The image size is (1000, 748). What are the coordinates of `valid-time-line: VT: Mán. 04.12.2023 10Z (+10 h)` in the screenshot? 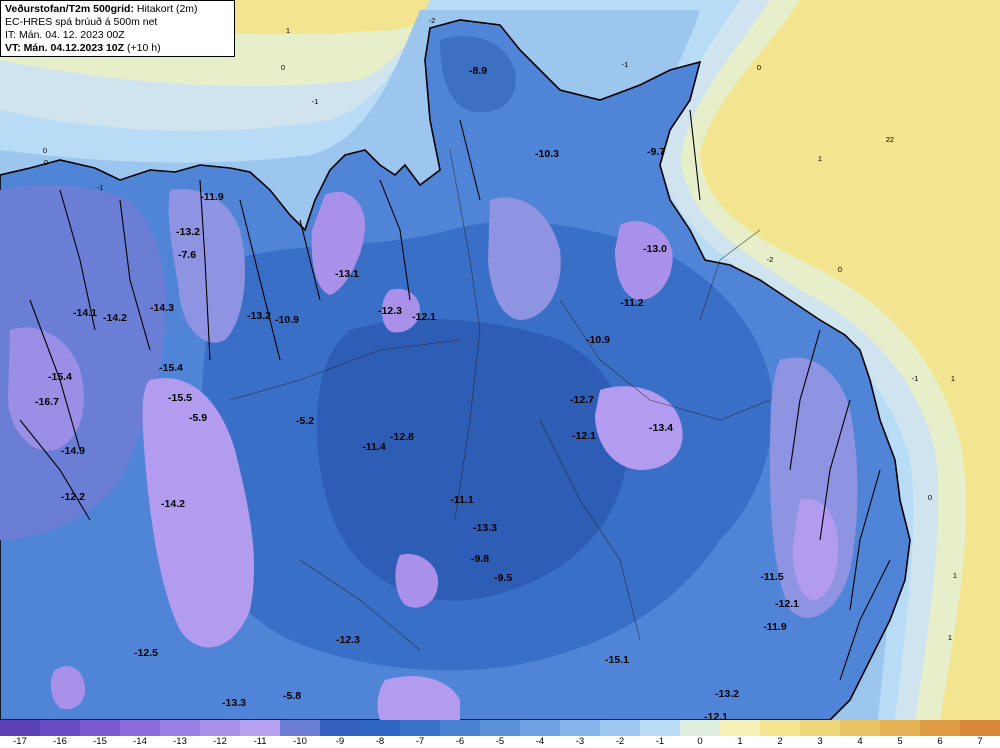 It's located at (117, 48).